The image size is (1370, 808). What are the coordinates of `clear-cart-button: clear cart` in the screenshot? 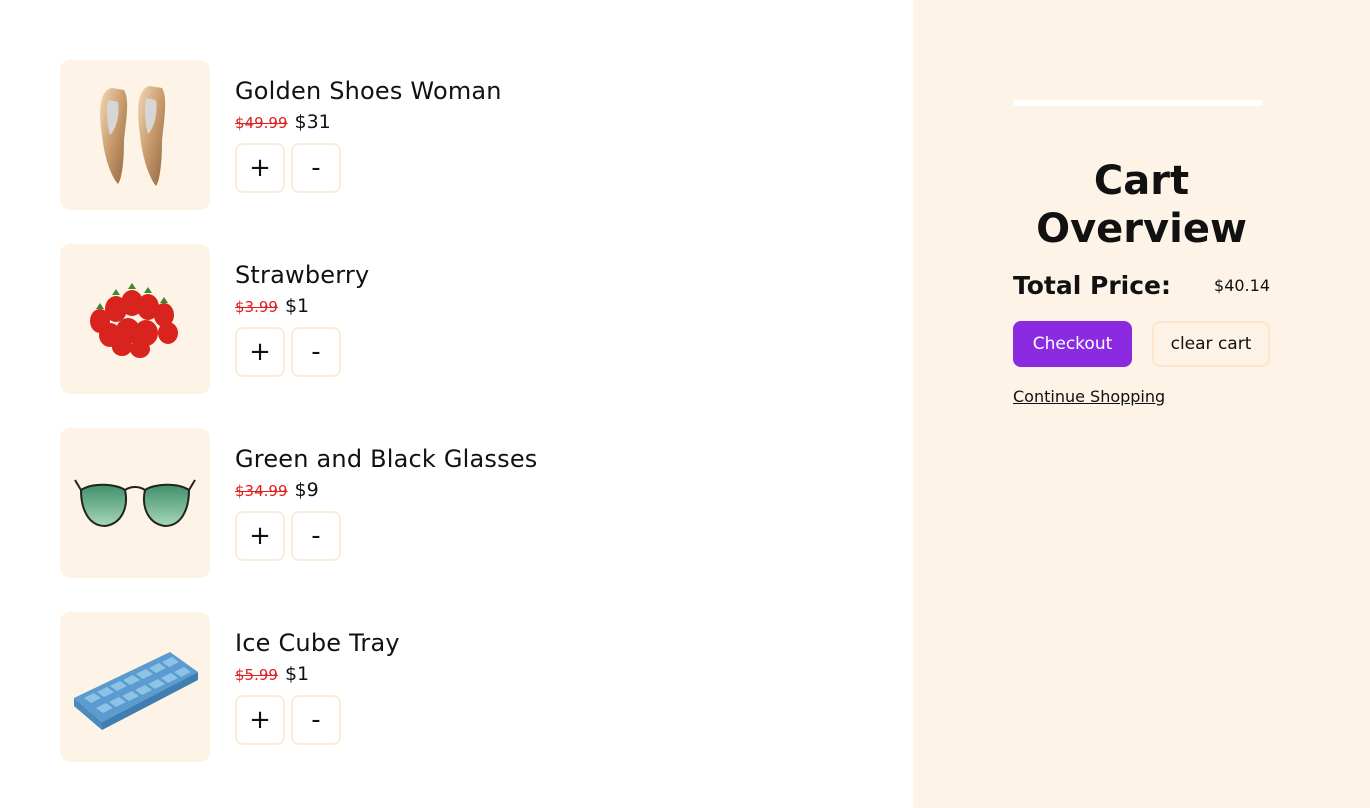 It's located at (1211, 344).